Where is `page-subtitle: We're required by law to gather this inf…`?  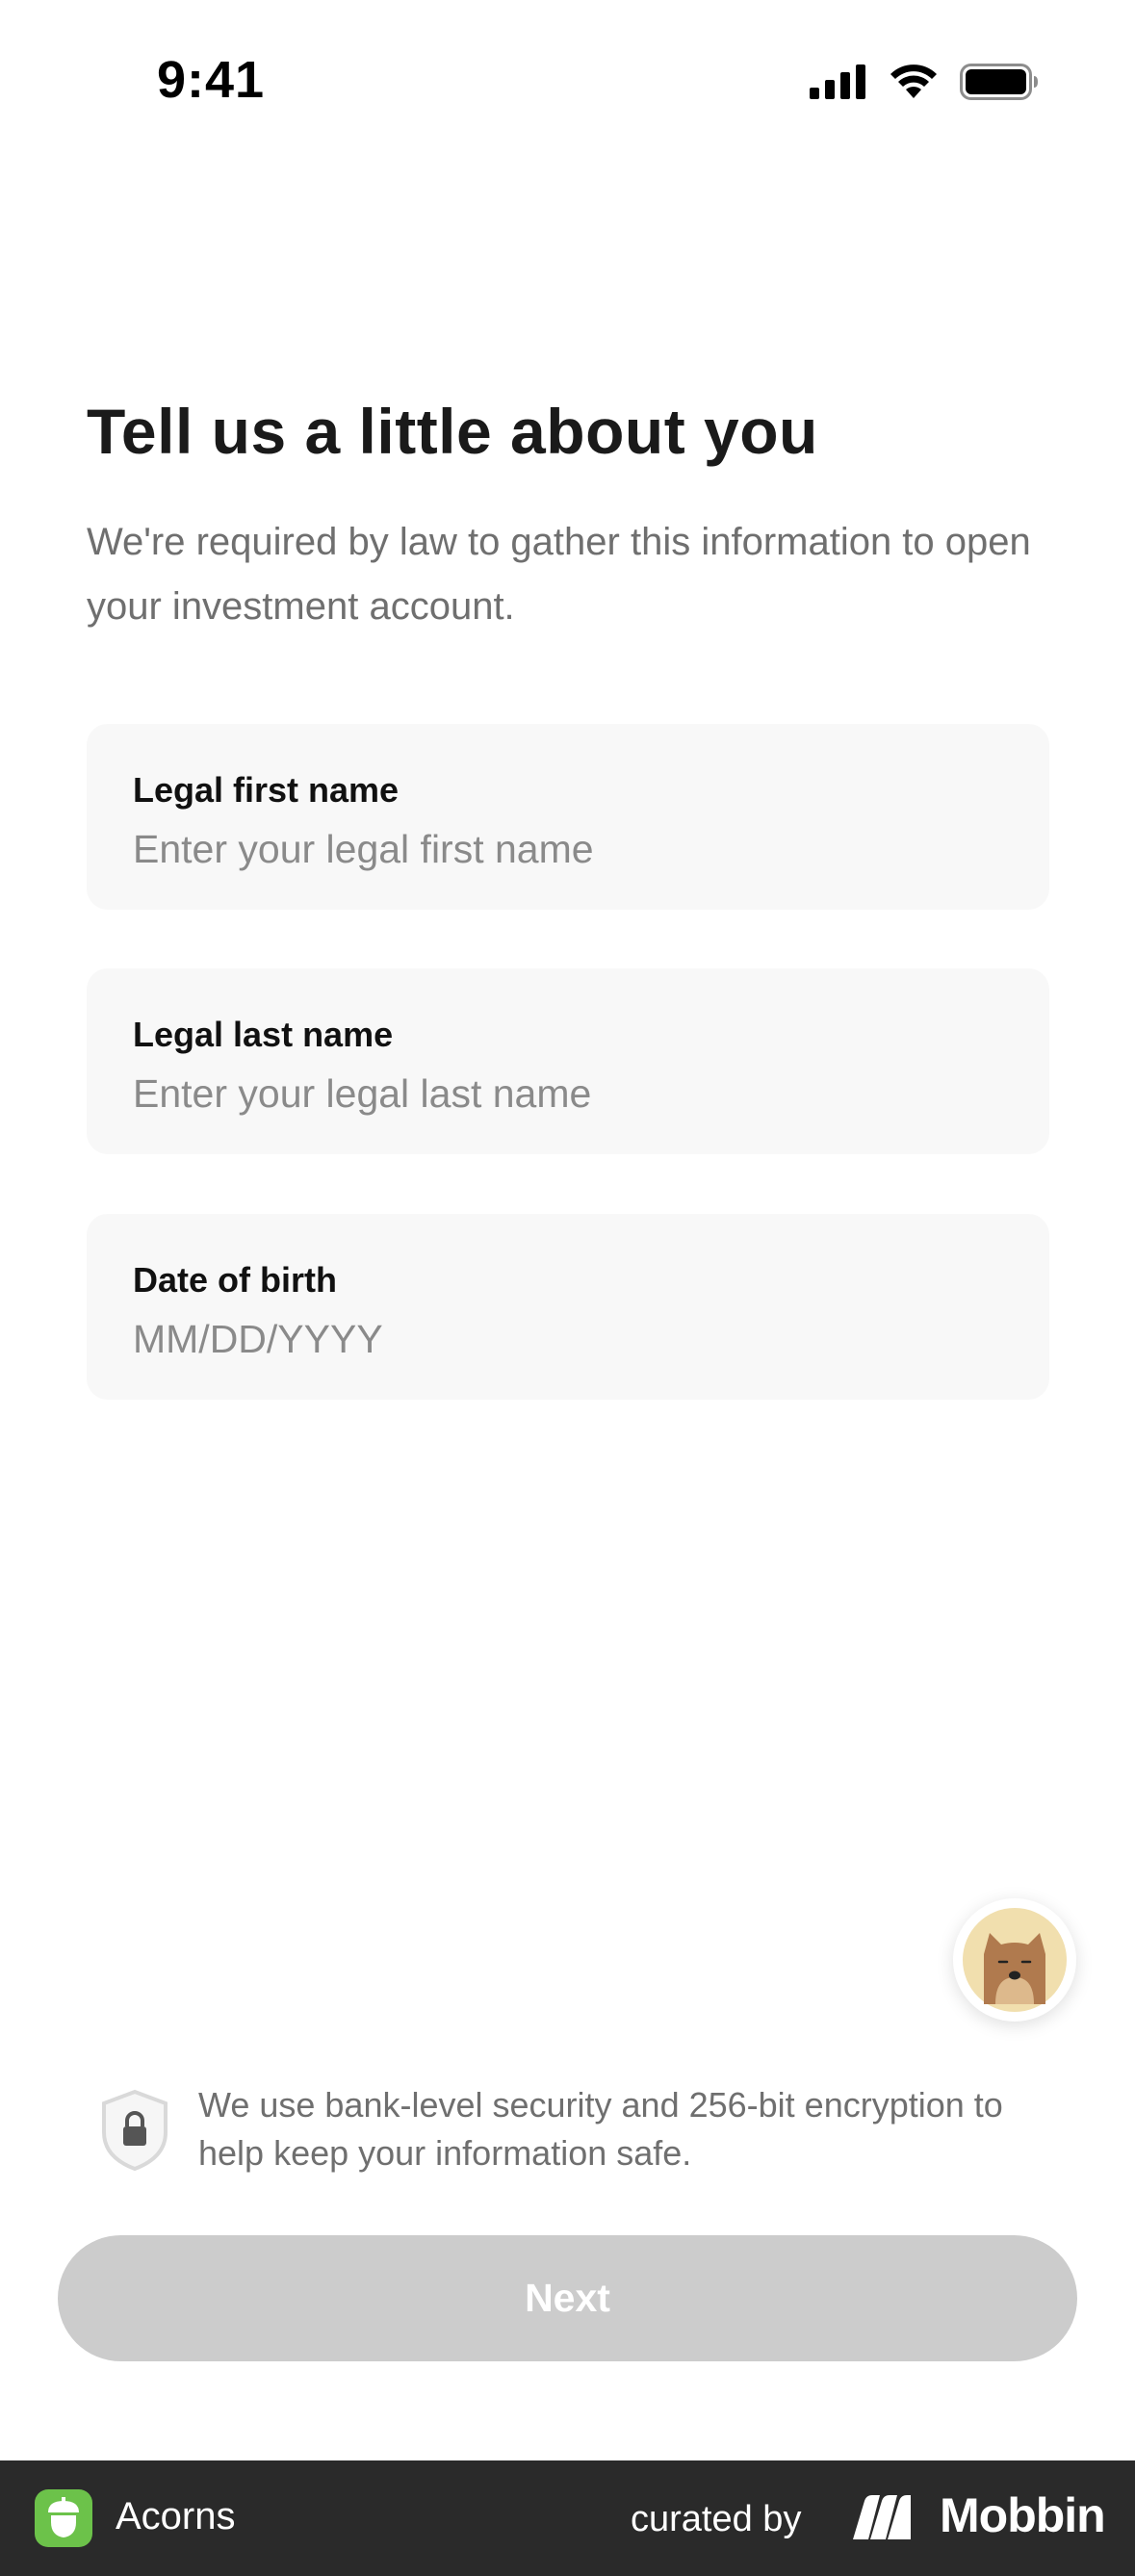
page-subtitle: We're required by law to gather this inf… is located at coordinates (559, 574).